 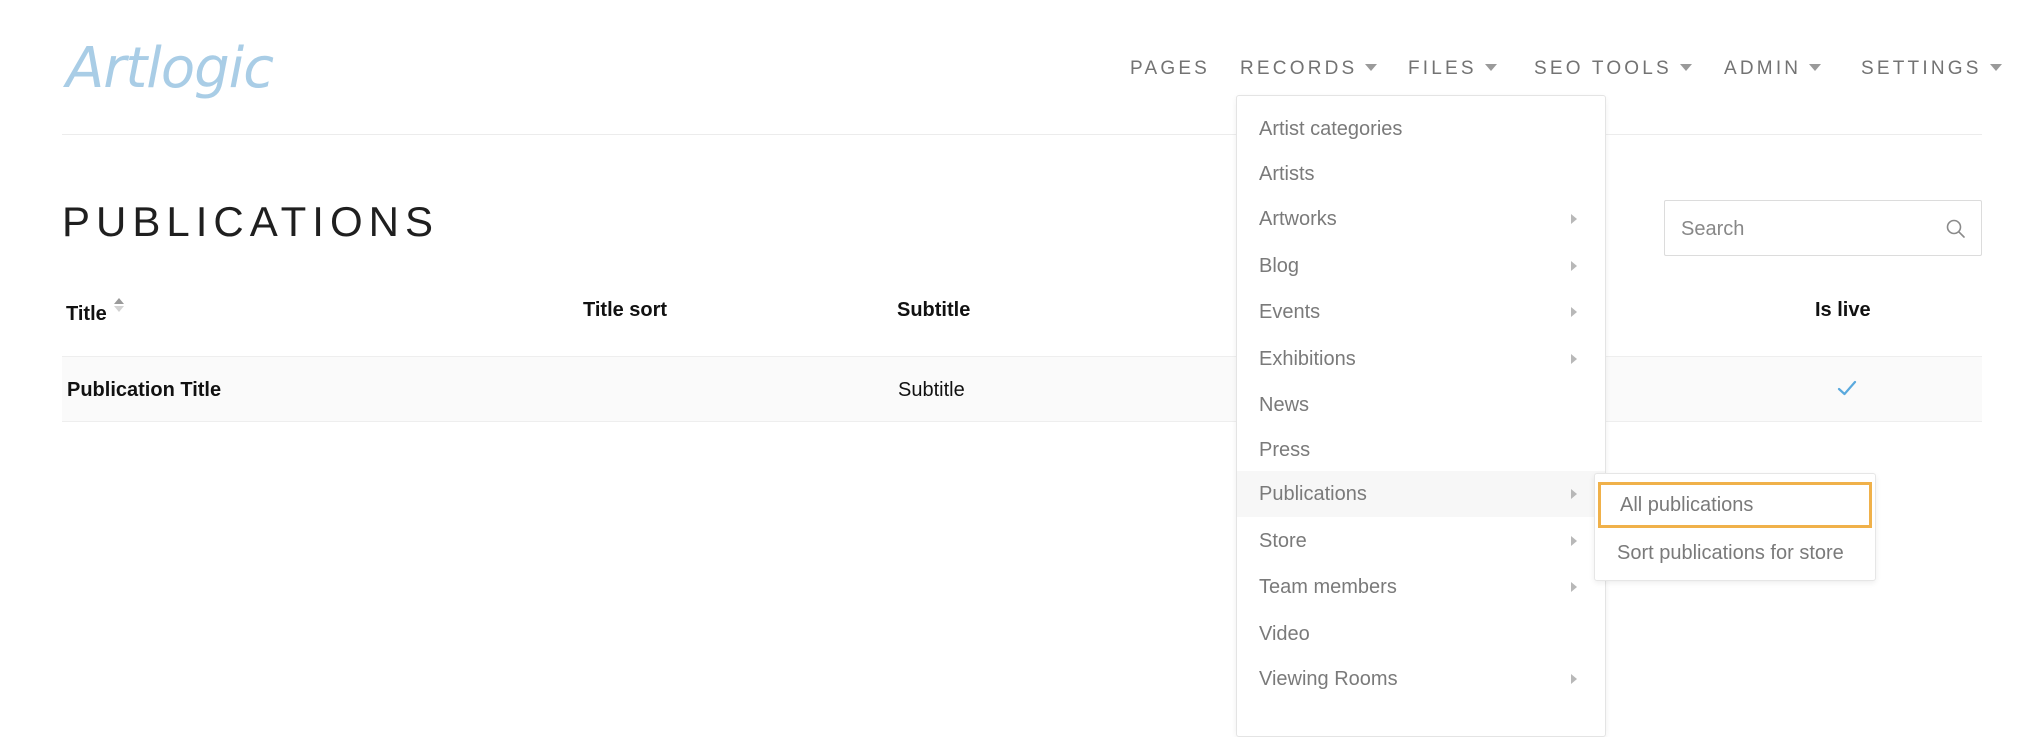 I want to click on search-box, so click(x=1823, y=228).